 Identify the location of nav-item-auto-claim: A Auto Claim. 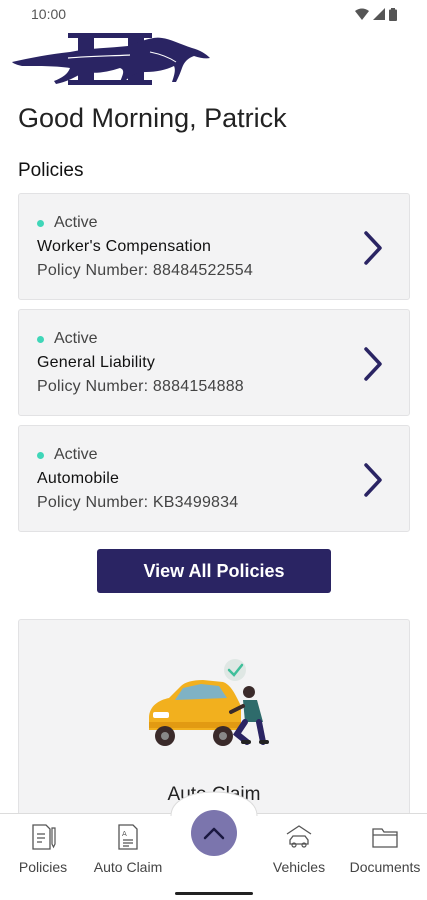
(128, 848).